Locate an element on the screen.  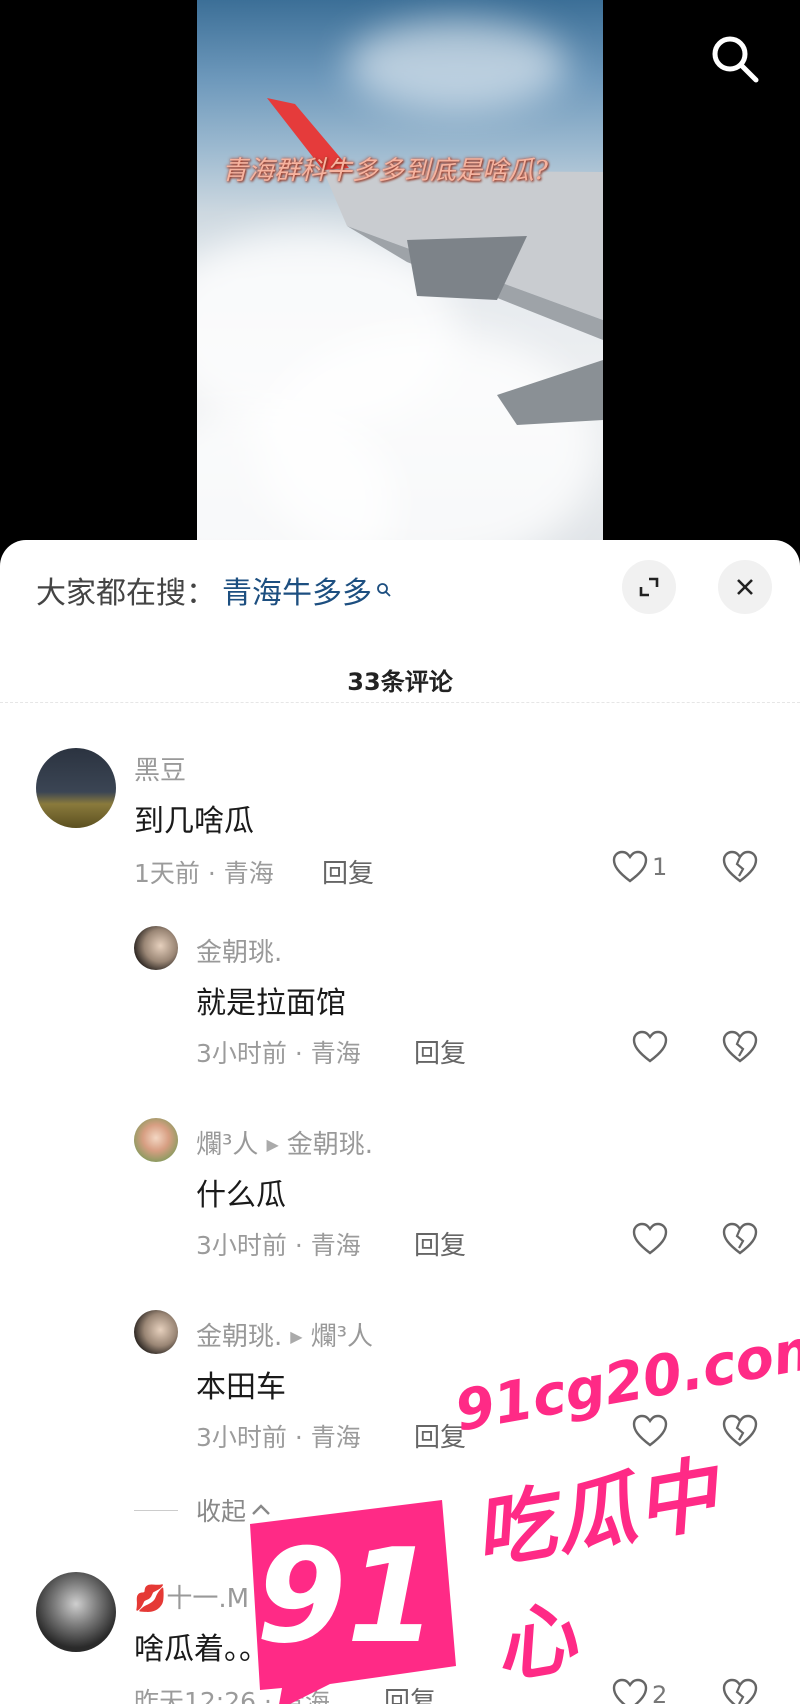
reply-target: 金朝珧. is located at coordinates (330, 1145).